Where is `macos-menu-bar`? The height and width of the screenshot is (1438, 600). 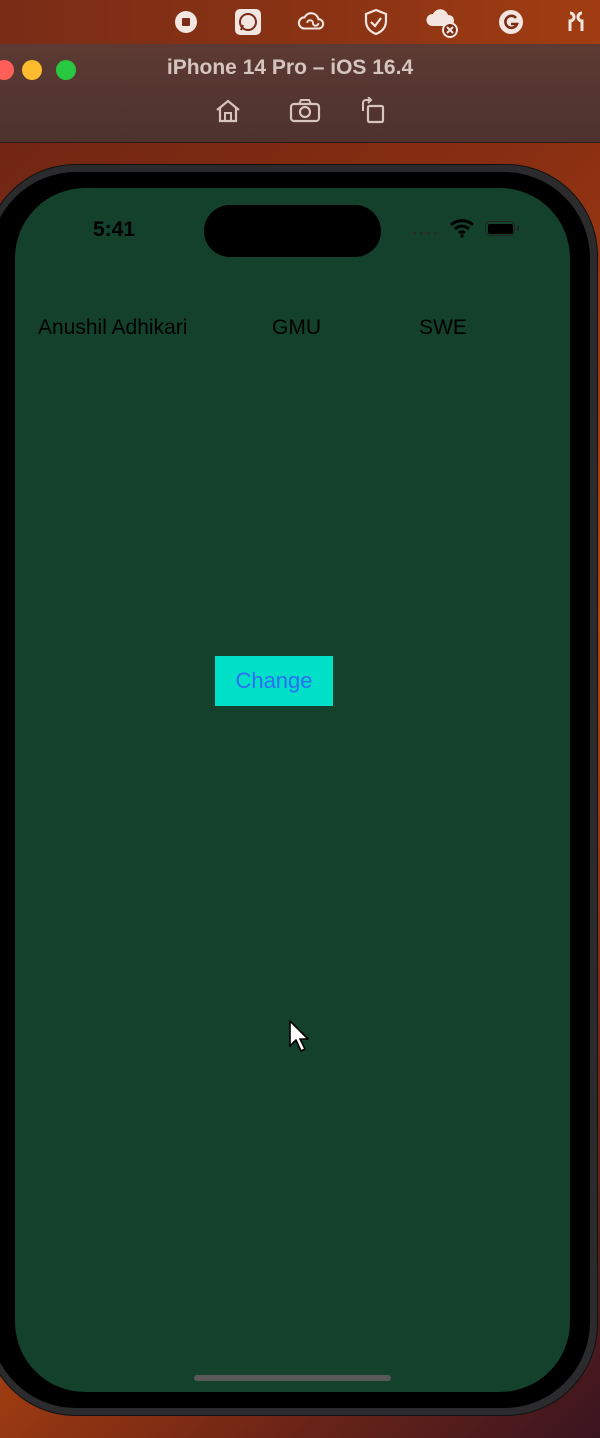
macos-menu-bar is located at coordinates (300, 22).